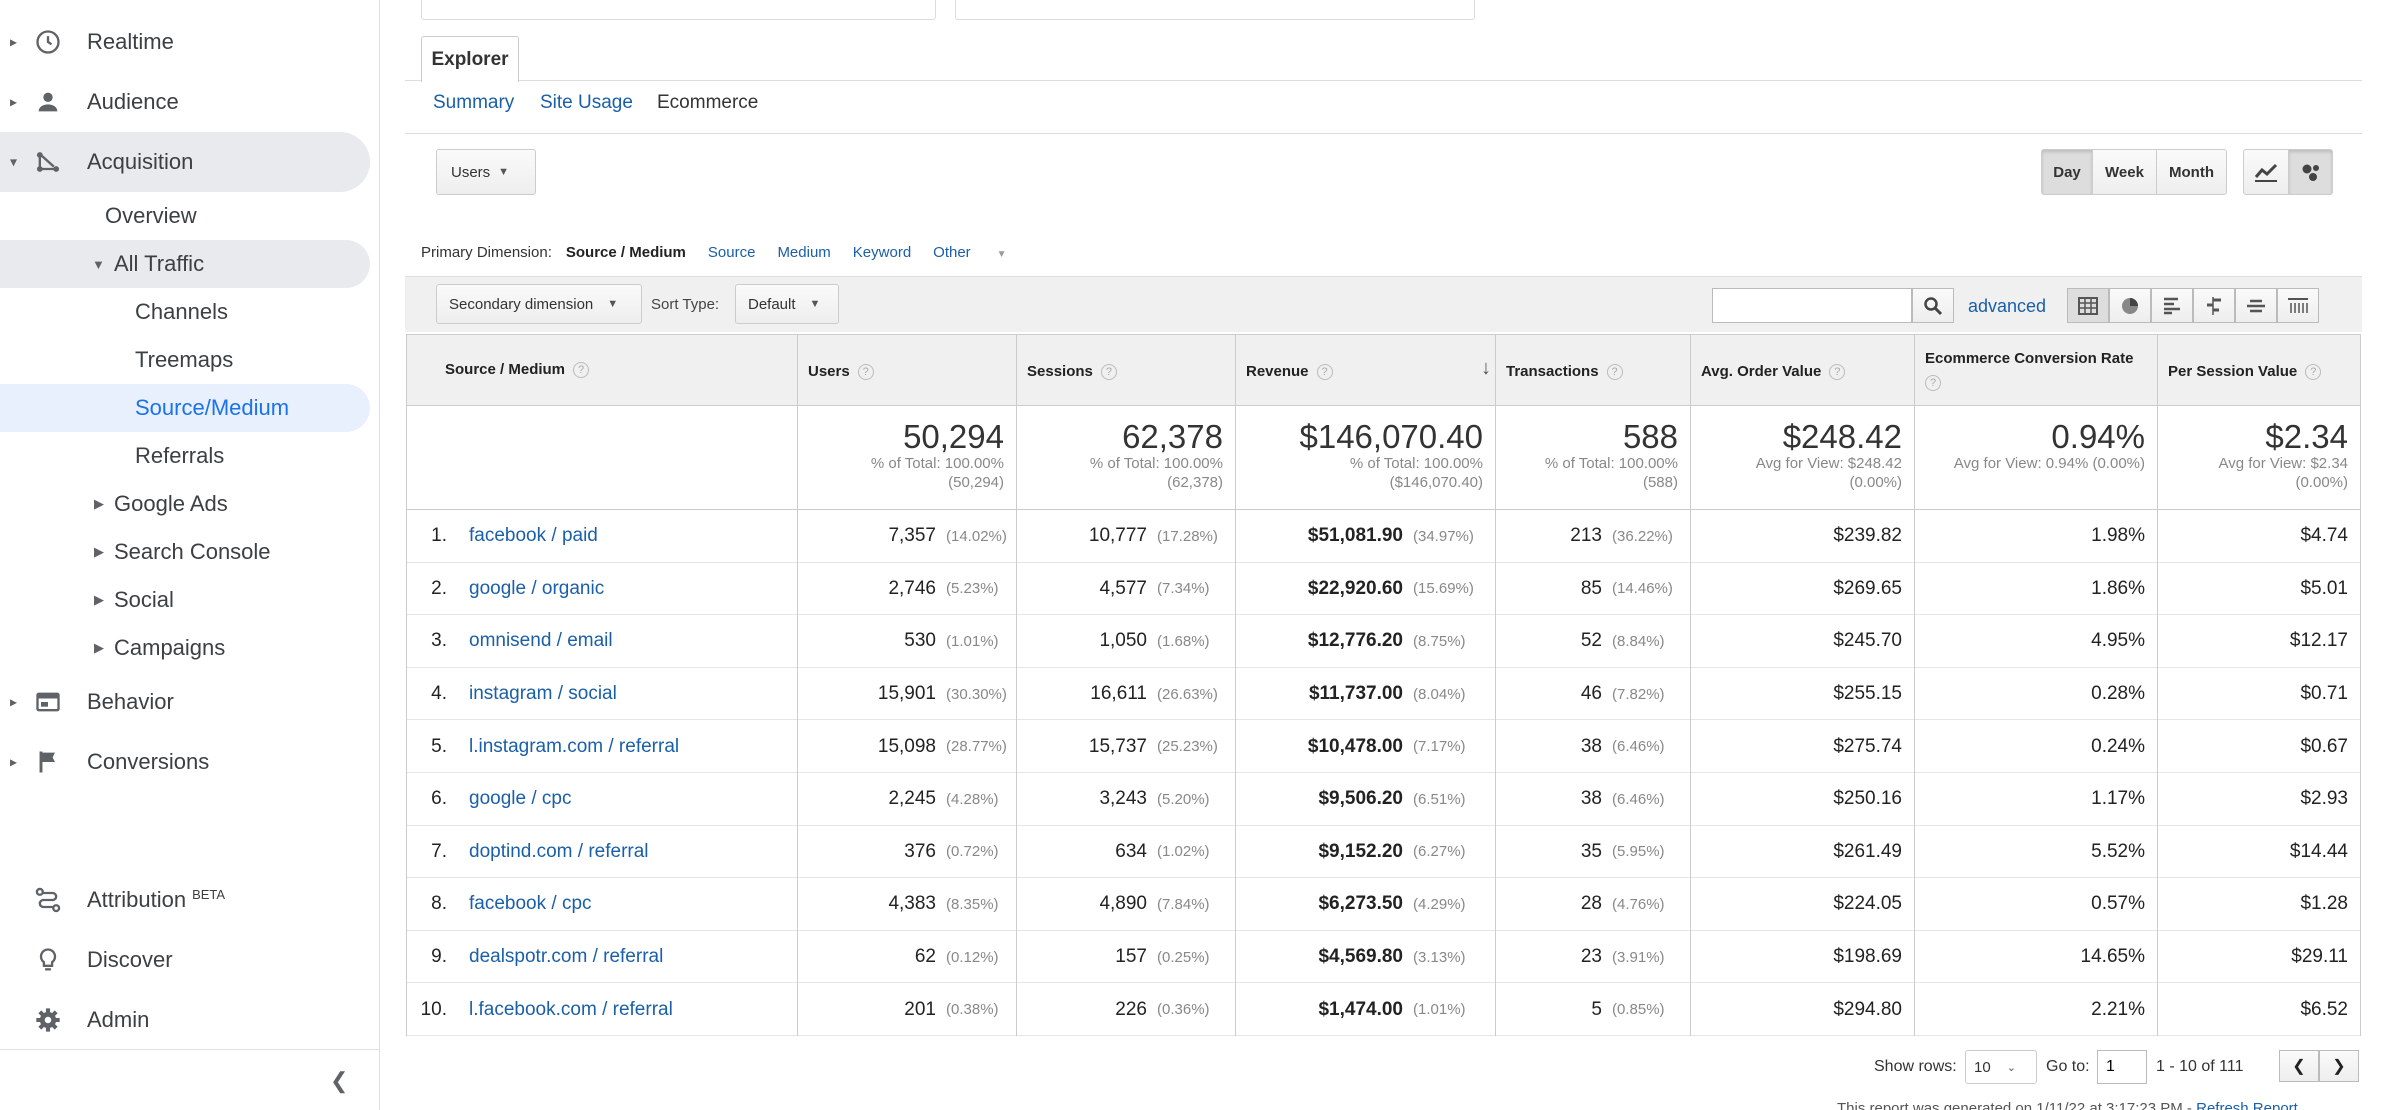 This screenshot has height=1110, width=2390. I want to click on total-value: 50,294, so click(953, 436).